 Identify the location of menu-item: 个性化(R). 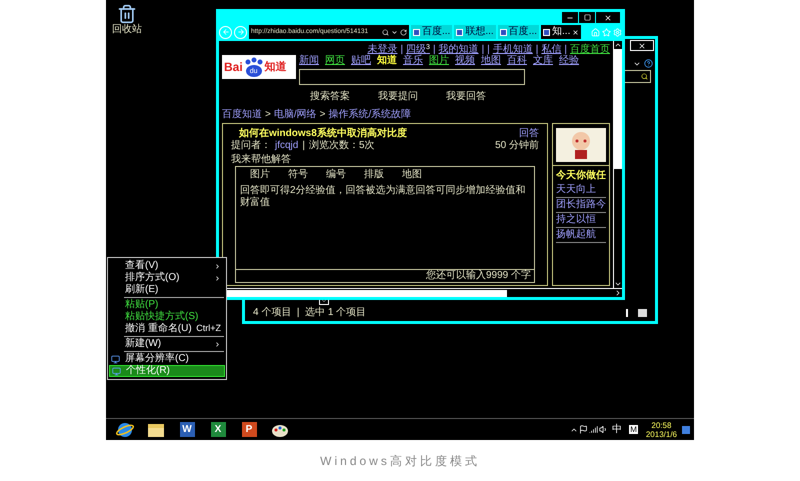
(167, 371).